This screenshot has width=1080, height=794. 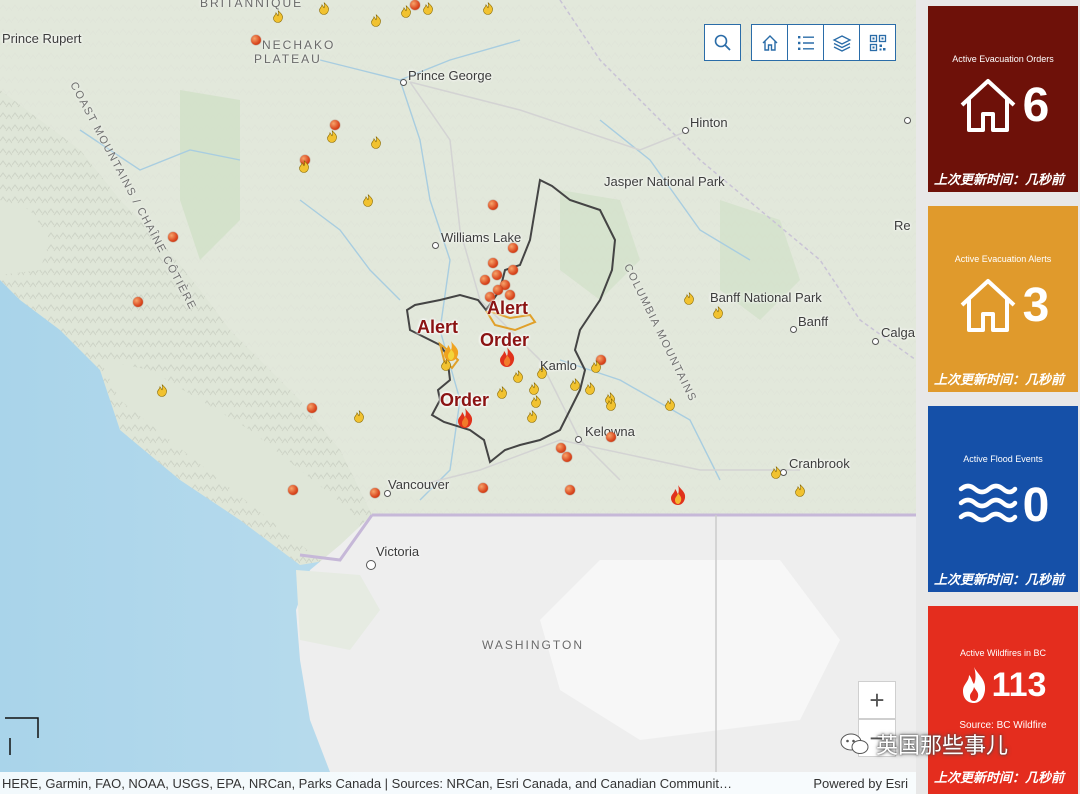 What do you see at coordinates (1003, 59) in the screenshot?
I see `card-title: Active Evacuation Orders` at bounding box center [1003, 59].